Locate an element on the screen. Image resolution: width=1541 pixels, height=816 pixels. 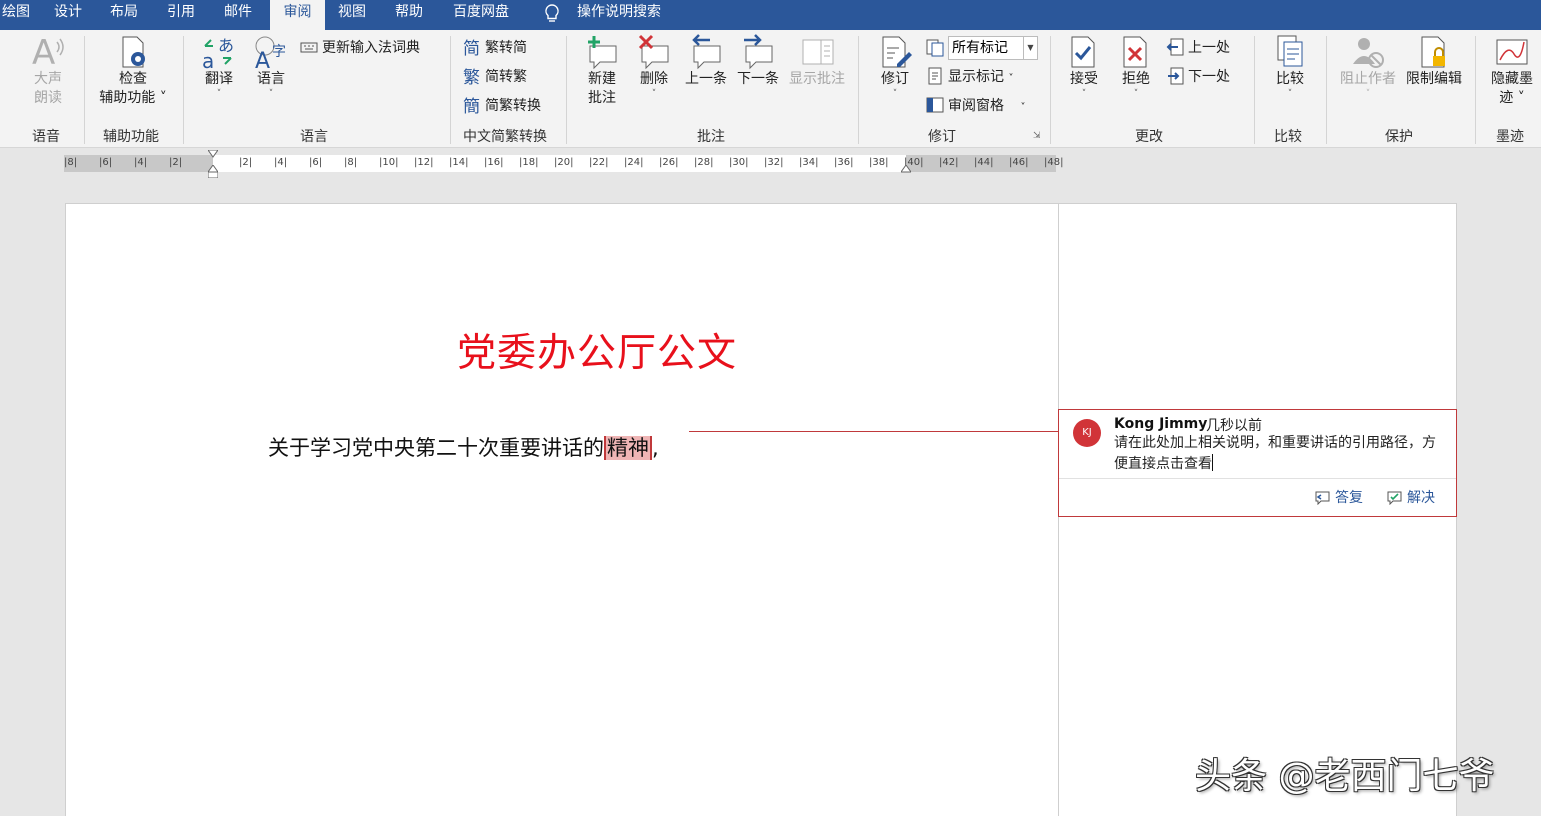
update-ime-dictionary-button: 更新输入法词典 is located at coordinates (360, 48).